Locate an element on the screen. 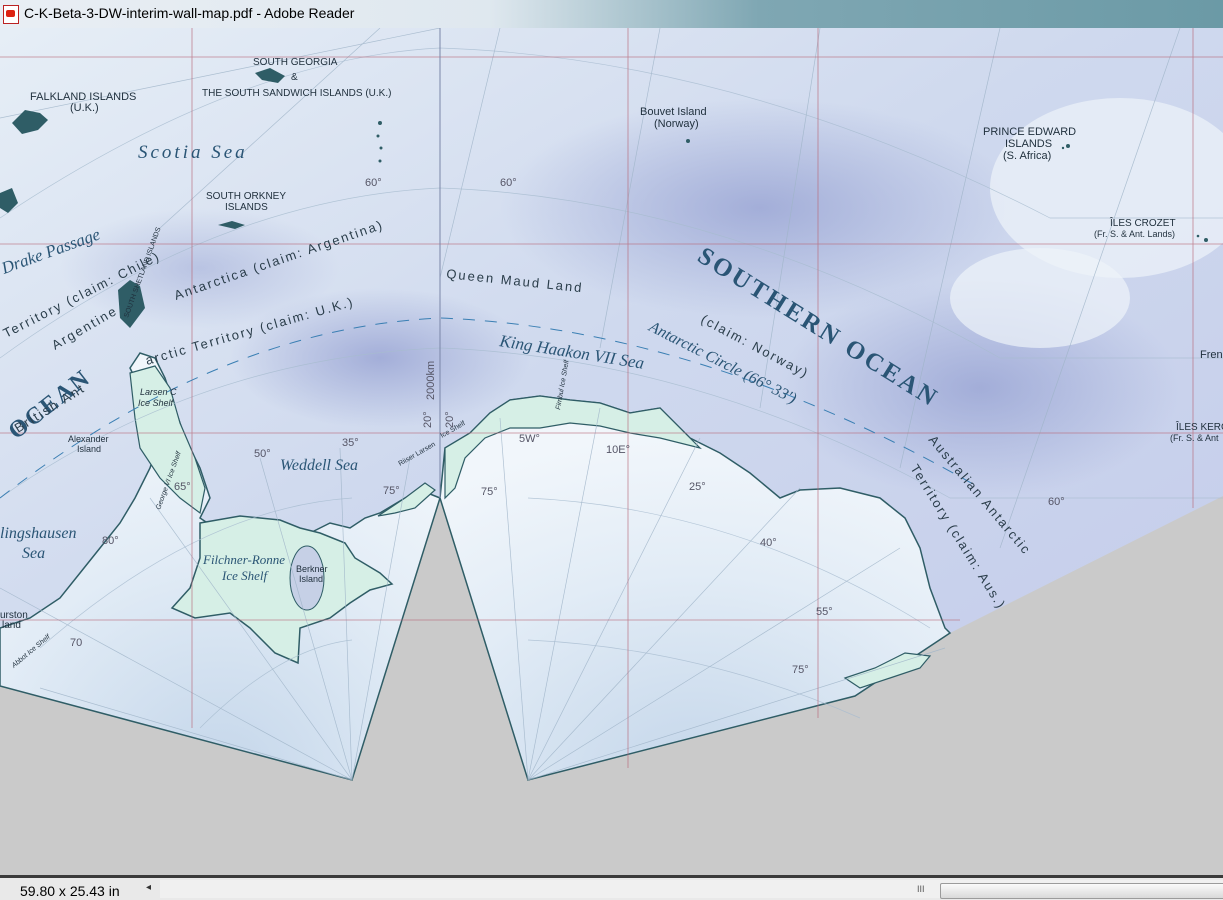 The height and width of the screenshot is (900, 1223). label-kerguelen-claim: (Fr. S. & Ant is located at coordinates (1194, 438).